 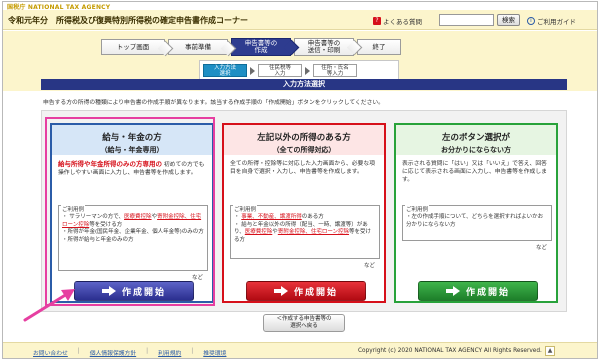 What do you see at coordinates (531, 21) in the screenshot?
I see `info-icon: i` at bounding box center [531, 21].